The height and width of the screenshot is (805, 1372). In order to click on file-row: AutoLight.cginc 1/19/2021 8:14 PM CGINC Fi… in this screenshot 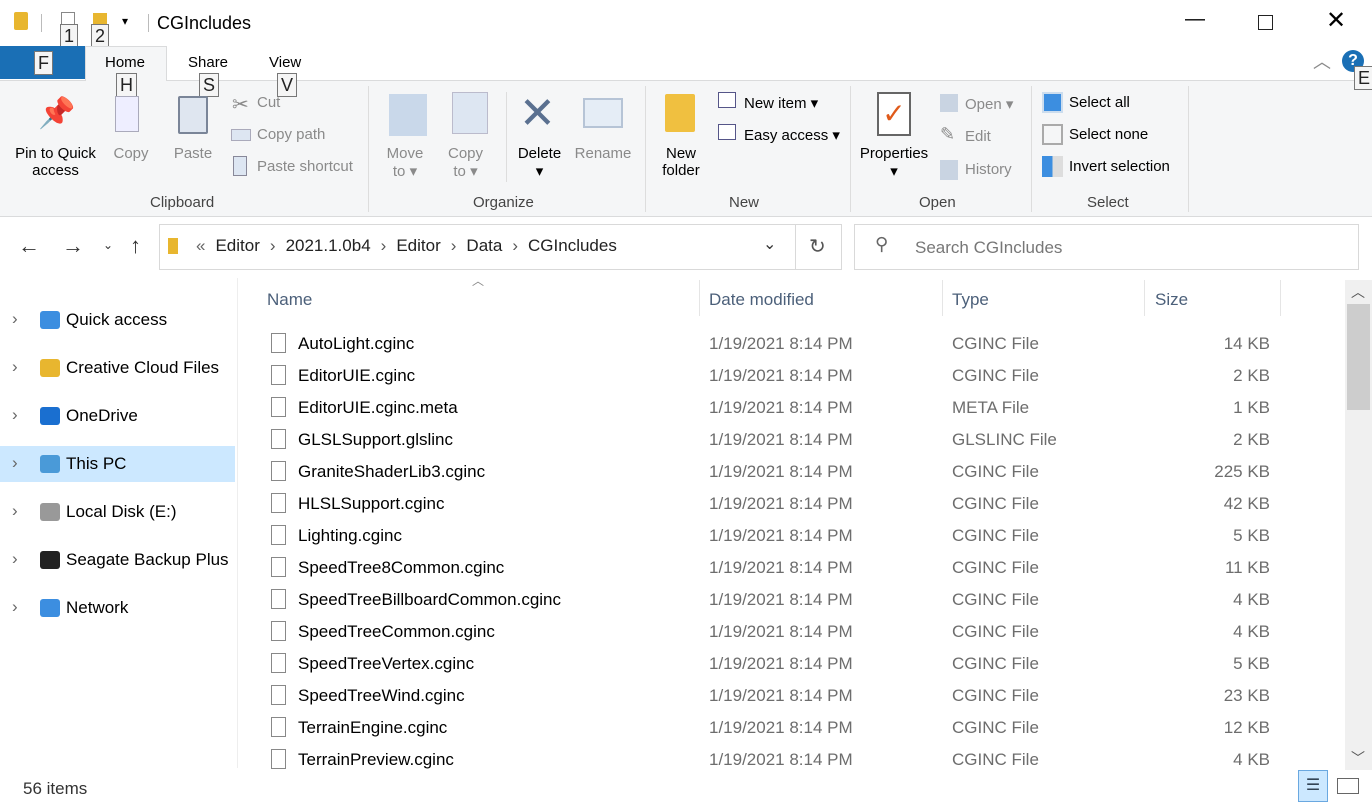, I will do `click(772, 344)`.